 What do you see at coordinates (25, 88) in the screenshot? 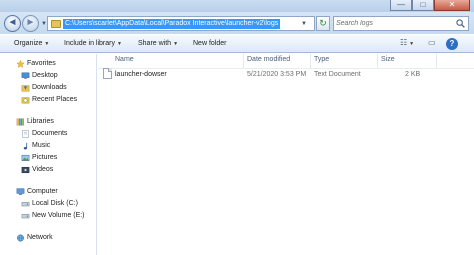
I see `downloads-icon` at bounding box center [25, 88].